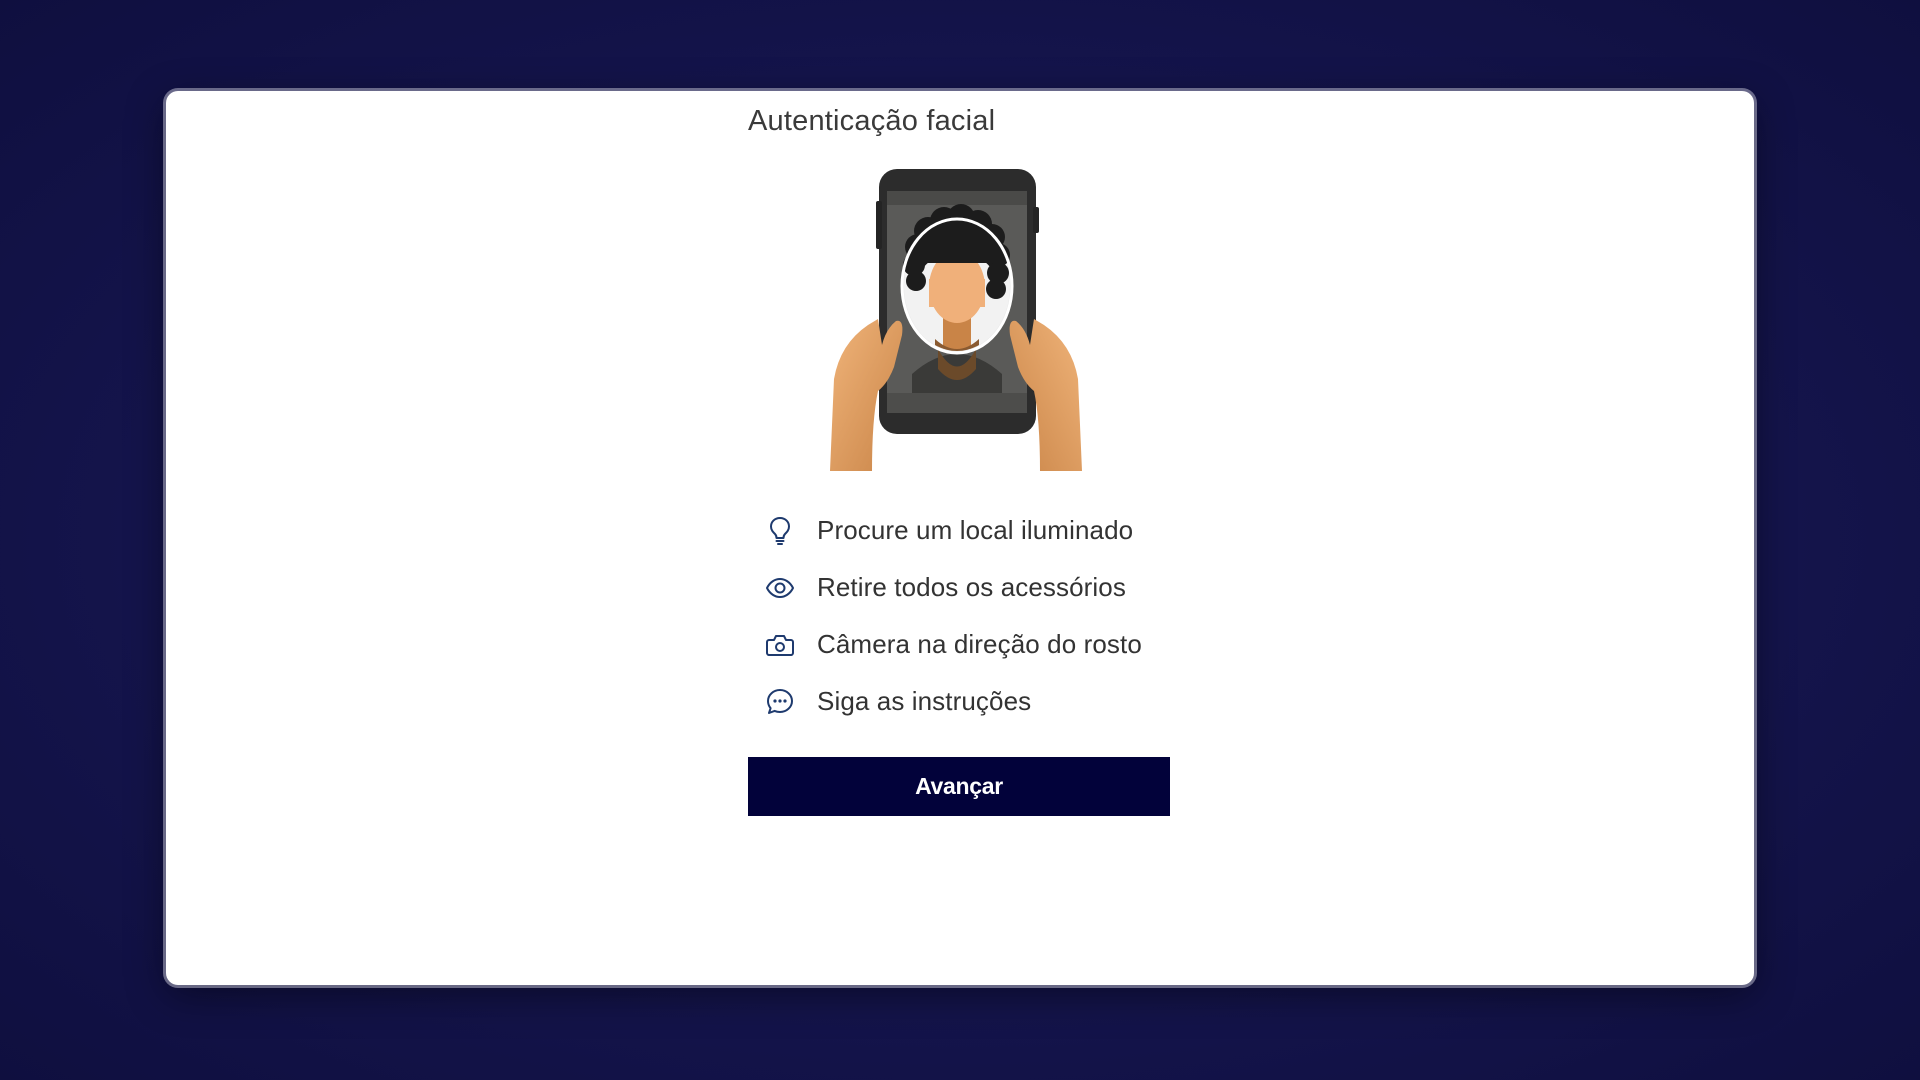  Describe the element at coordinates (924, 701) in the screenshot. I see `instruction-label: Siga as instruções` at that location.